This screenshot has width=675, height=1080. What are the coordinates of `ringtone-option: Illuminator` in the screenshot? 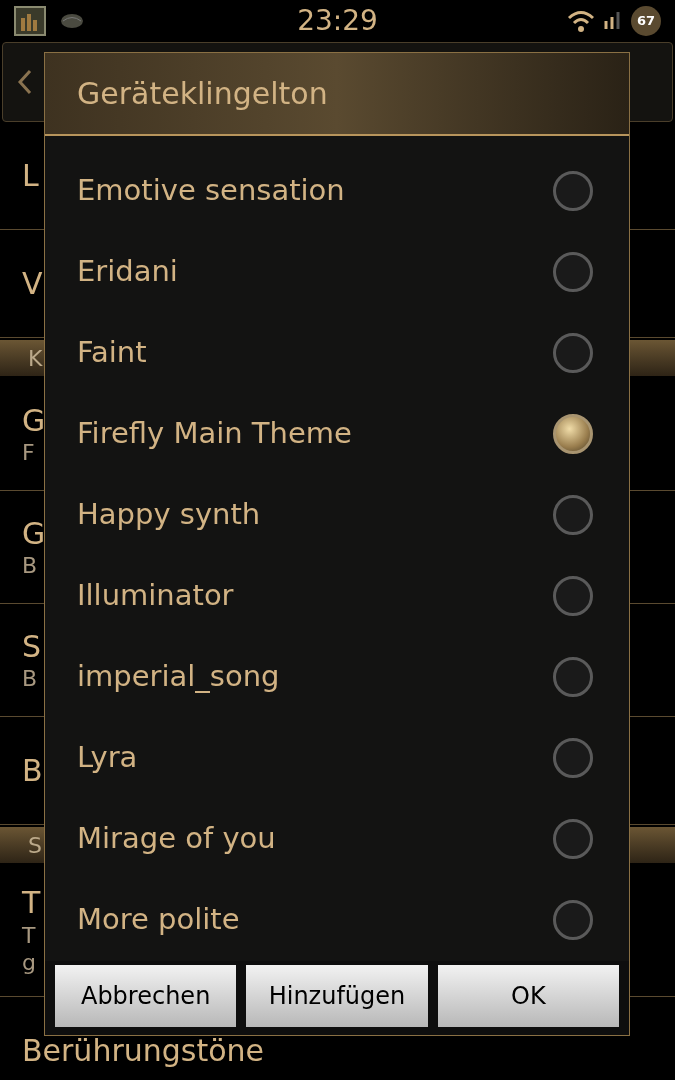 It's located at (337, 595).